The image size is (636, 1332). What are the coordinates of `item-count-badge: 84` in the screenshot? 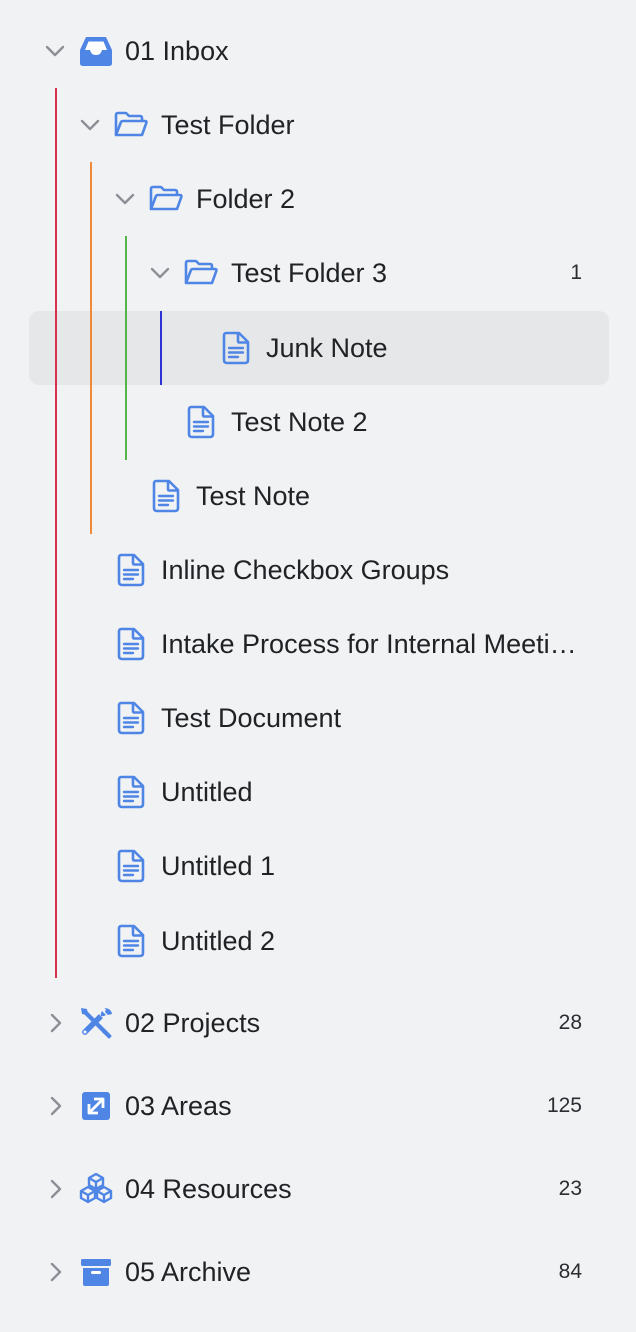 It's located at (570, 1271).